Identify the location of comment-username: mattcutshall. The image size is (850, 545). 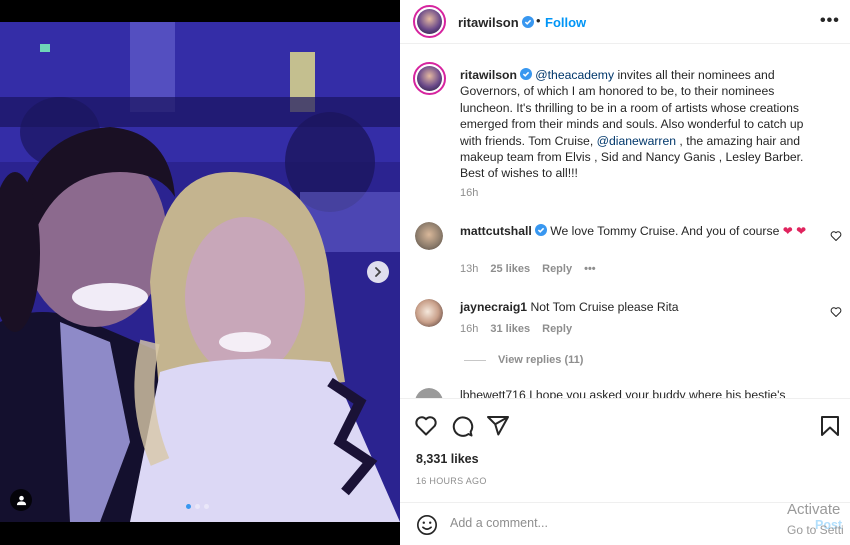
(496, 231).